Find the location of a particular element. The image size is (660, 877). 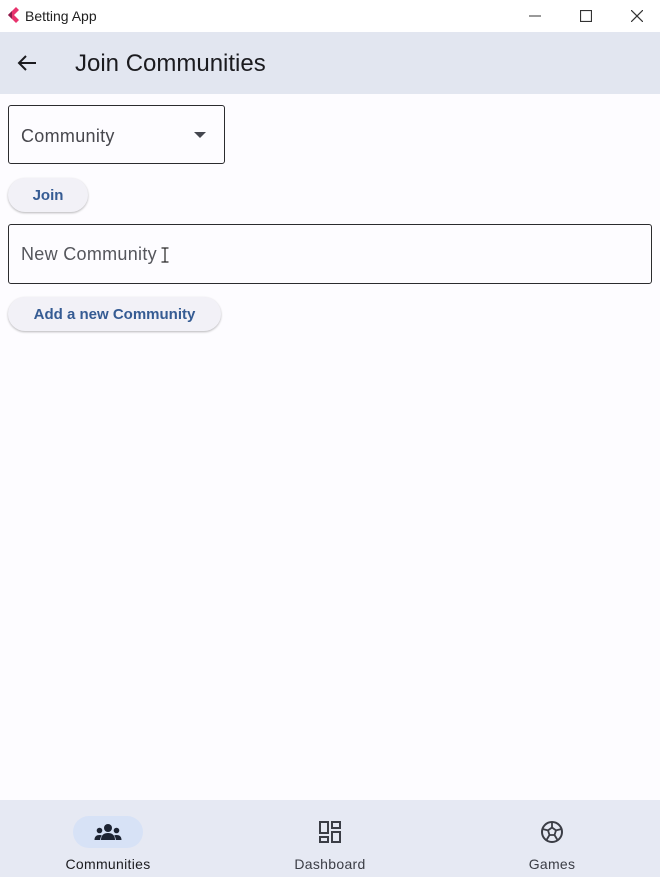

bottom-navigation: Communities Dashboard Games is located at coordinates (330, 838).